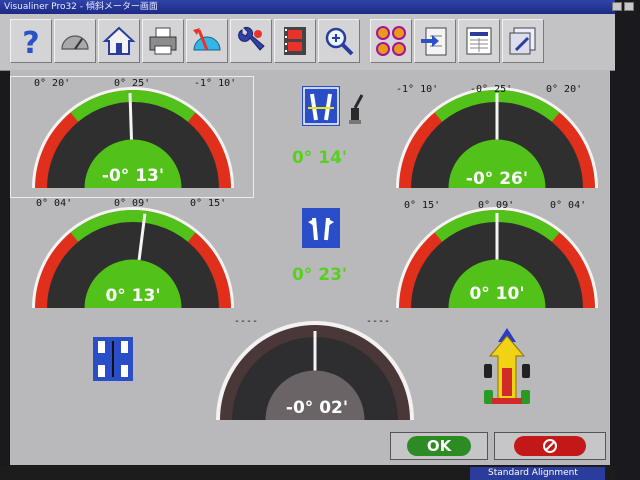 This screenshot has width=640, height=480. What do you see at coordinates (52, 83) in the screenshot?
I see `gauge-front-left-min: 0° 20'` at bounding box center [52, 83].